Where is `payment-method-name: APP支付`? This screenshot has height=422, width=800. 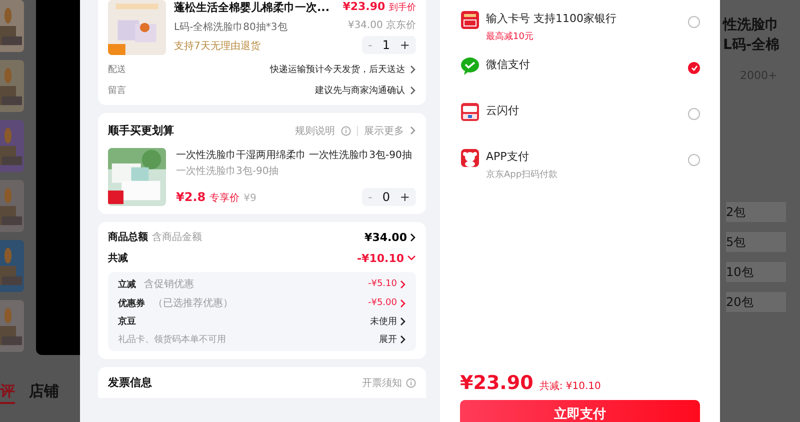
payment-method-name: APP支付 is located at coordinates (584, 156).